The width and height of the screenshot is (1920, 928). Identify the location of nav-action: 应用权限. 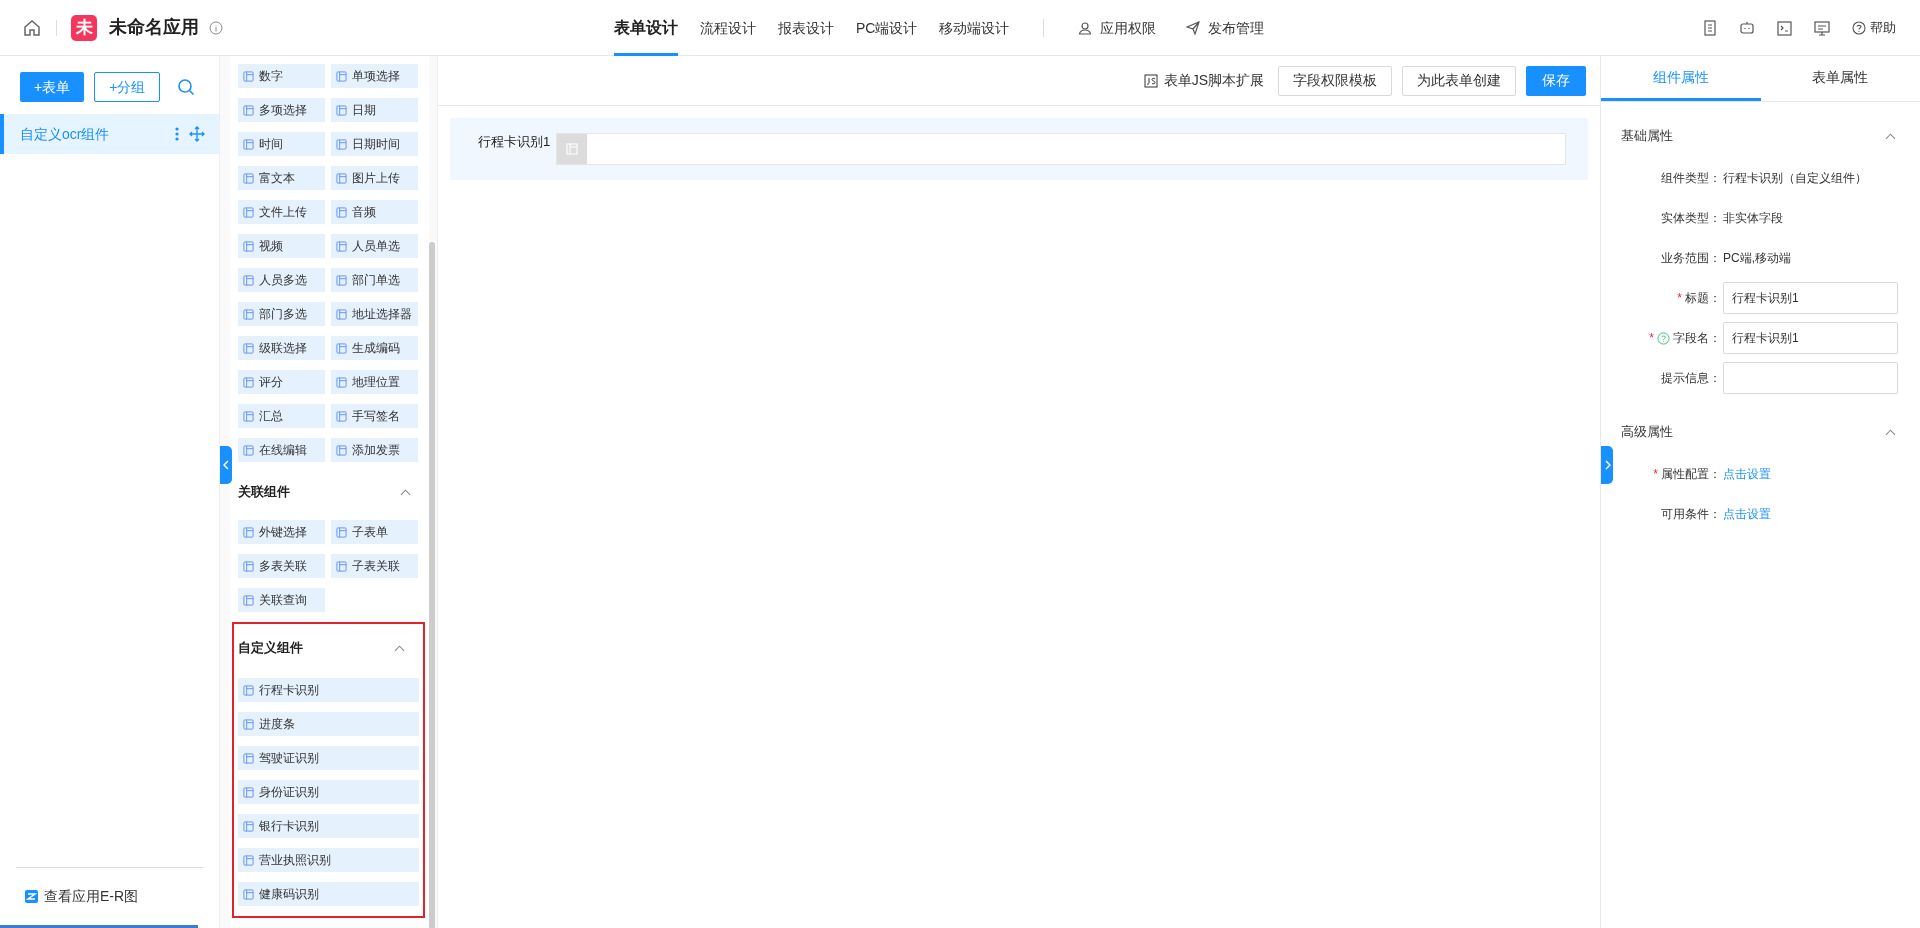
(1117, 28).